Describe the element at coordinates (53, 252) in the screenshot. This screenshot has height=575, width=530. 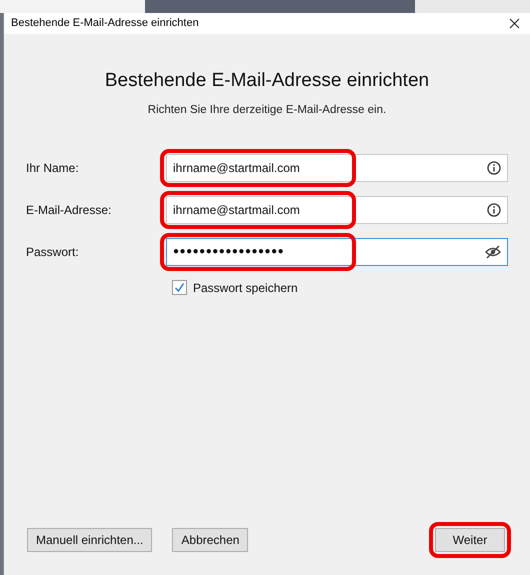
I see `field-label: Passwort:` at that location.